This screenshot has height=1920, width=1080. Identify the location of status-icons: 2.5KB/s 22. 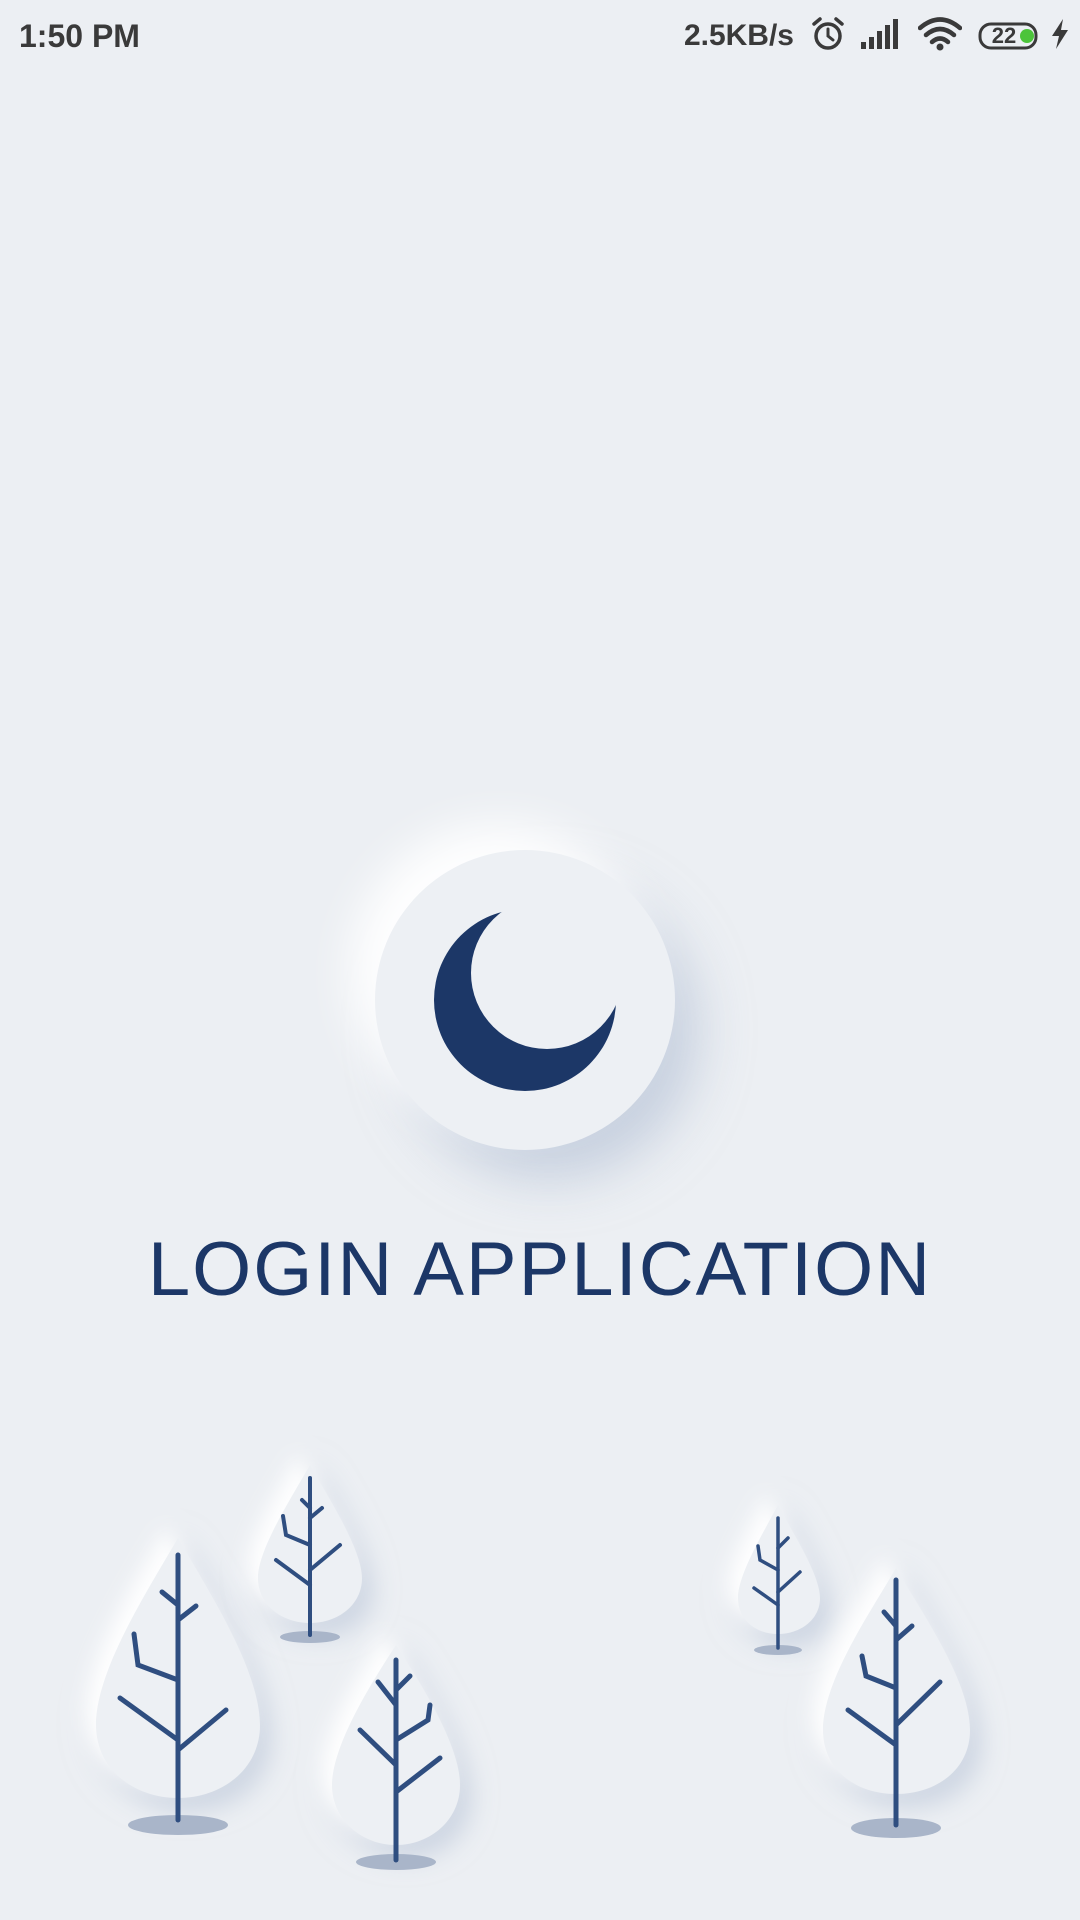
(877, 36).